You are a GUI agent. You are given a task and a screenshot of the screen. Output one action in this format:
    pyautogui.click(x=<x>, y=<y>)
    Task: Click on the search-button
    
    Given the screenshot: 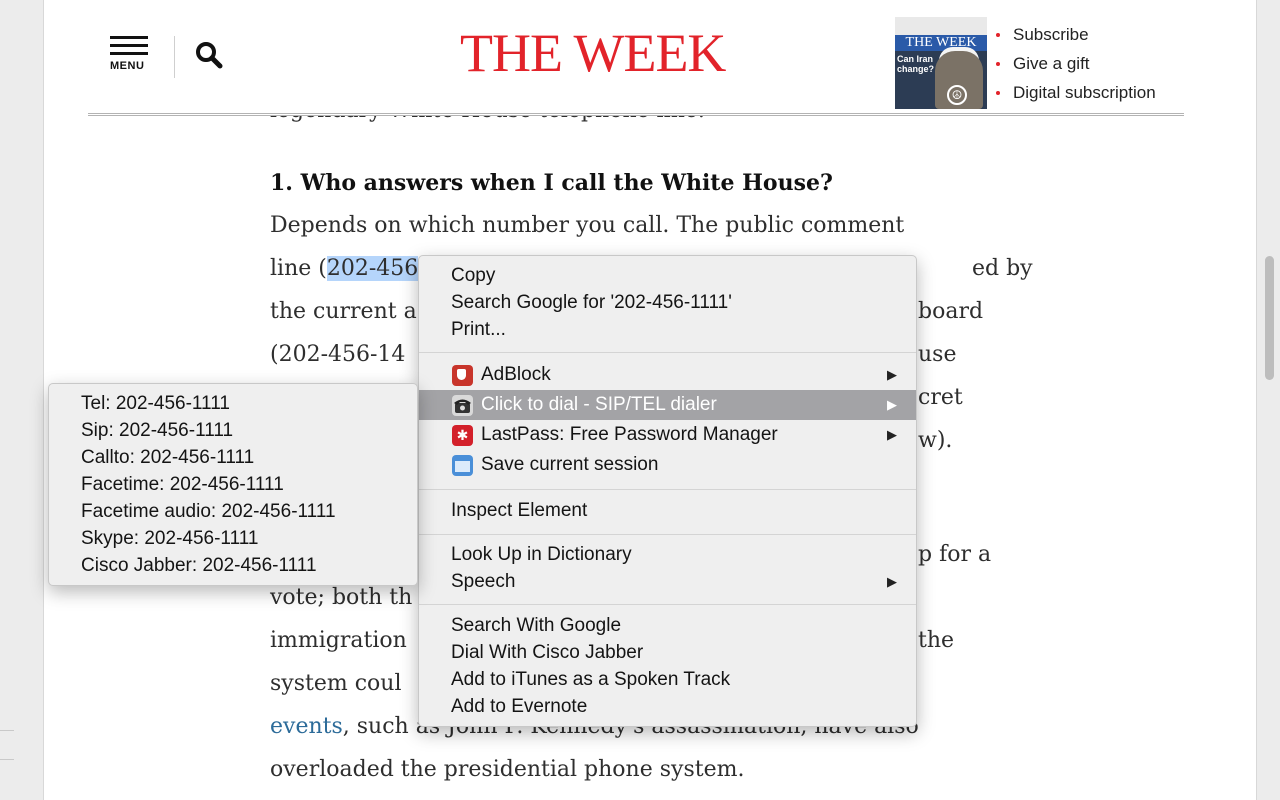 What is the action you would take?
    pyautogui.click(x=209, y=55)
    